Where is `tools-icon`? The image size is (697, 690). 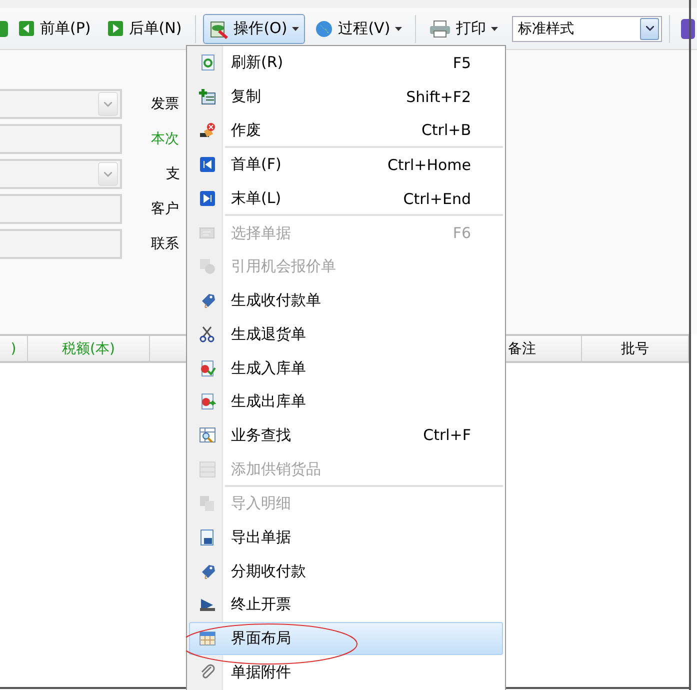
tools-icon is located at coordinates (218, 28).